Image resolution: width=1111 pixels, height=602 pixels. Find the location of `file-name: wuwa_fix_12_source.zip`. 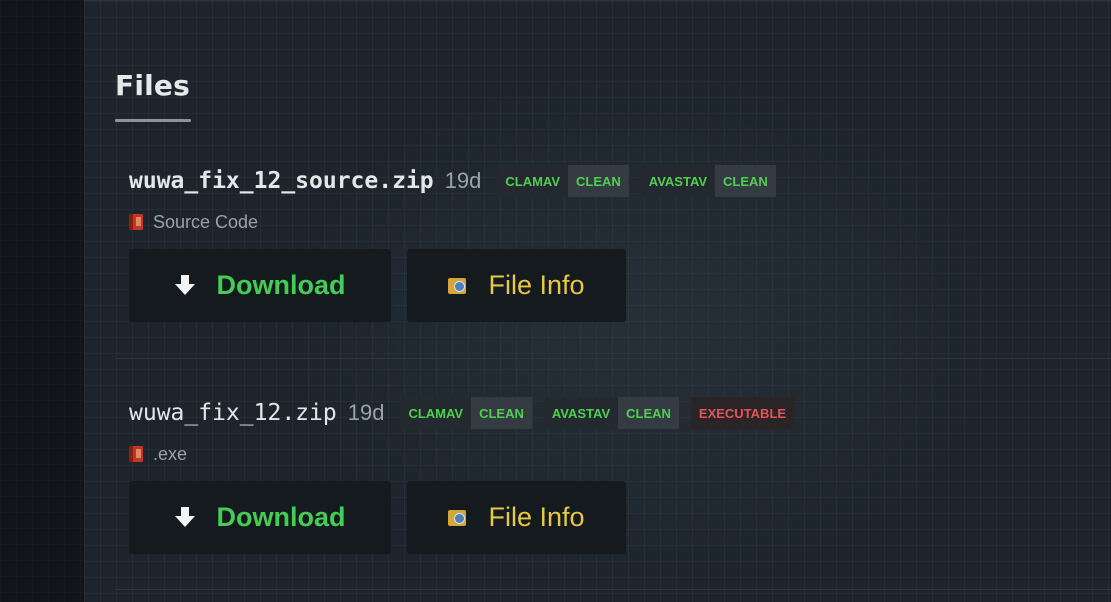

file-name: wuwa_fix_12_source.zip is located at coordinates (281, 181).